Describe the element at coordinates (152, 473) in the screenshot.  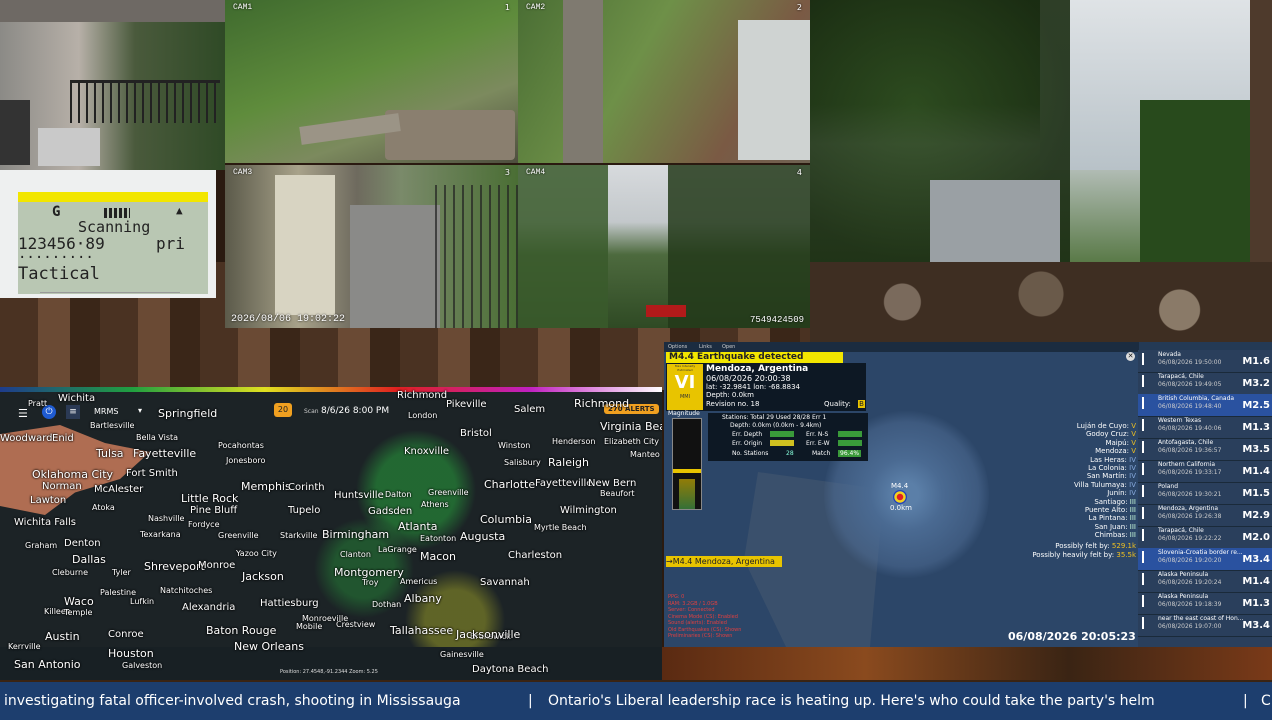
I see `city-label: Fort Smith` at that location.